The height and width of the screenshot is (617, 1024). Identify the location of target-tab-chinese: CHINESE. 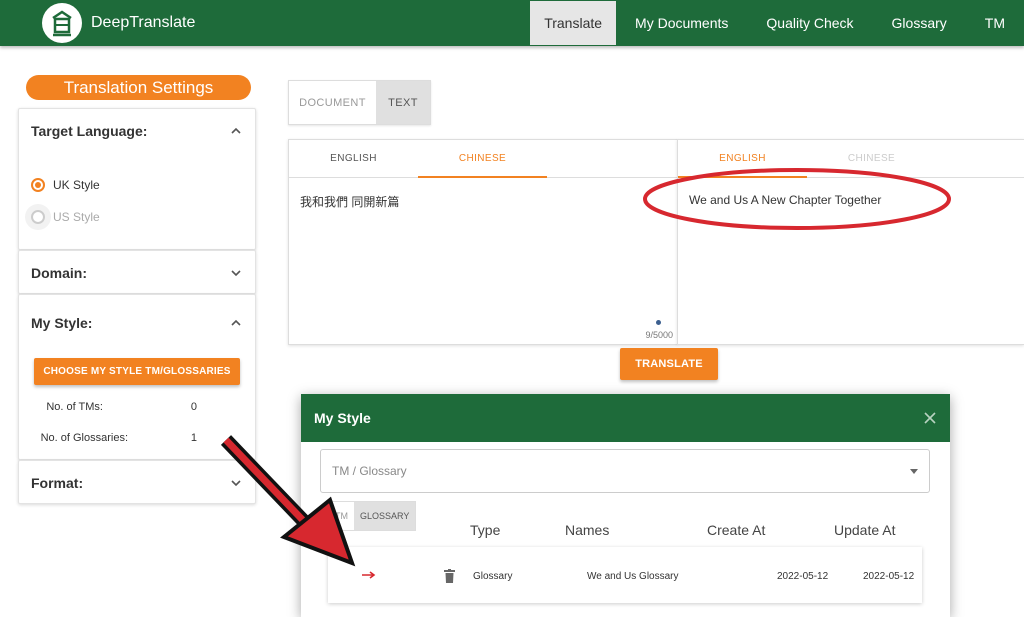
(871, 158).